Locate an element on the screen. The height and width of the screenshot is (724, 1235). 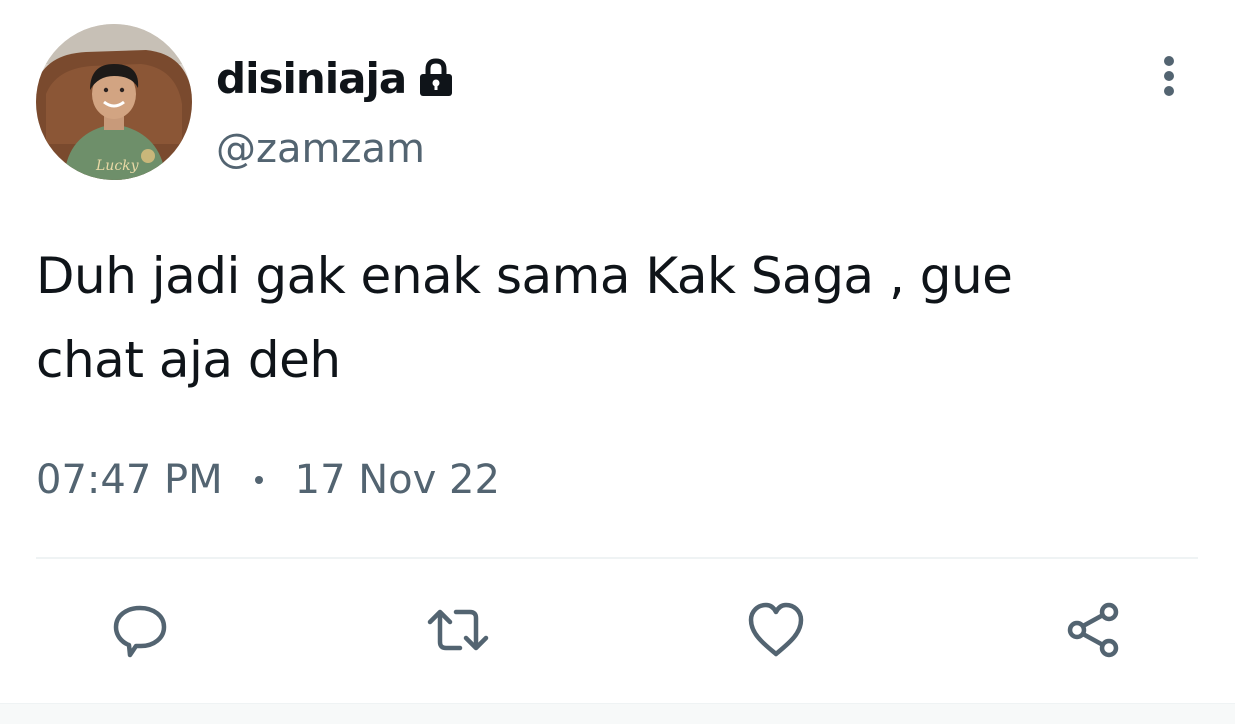
avatar-image: Lucky is located at coordinates (114, 102).